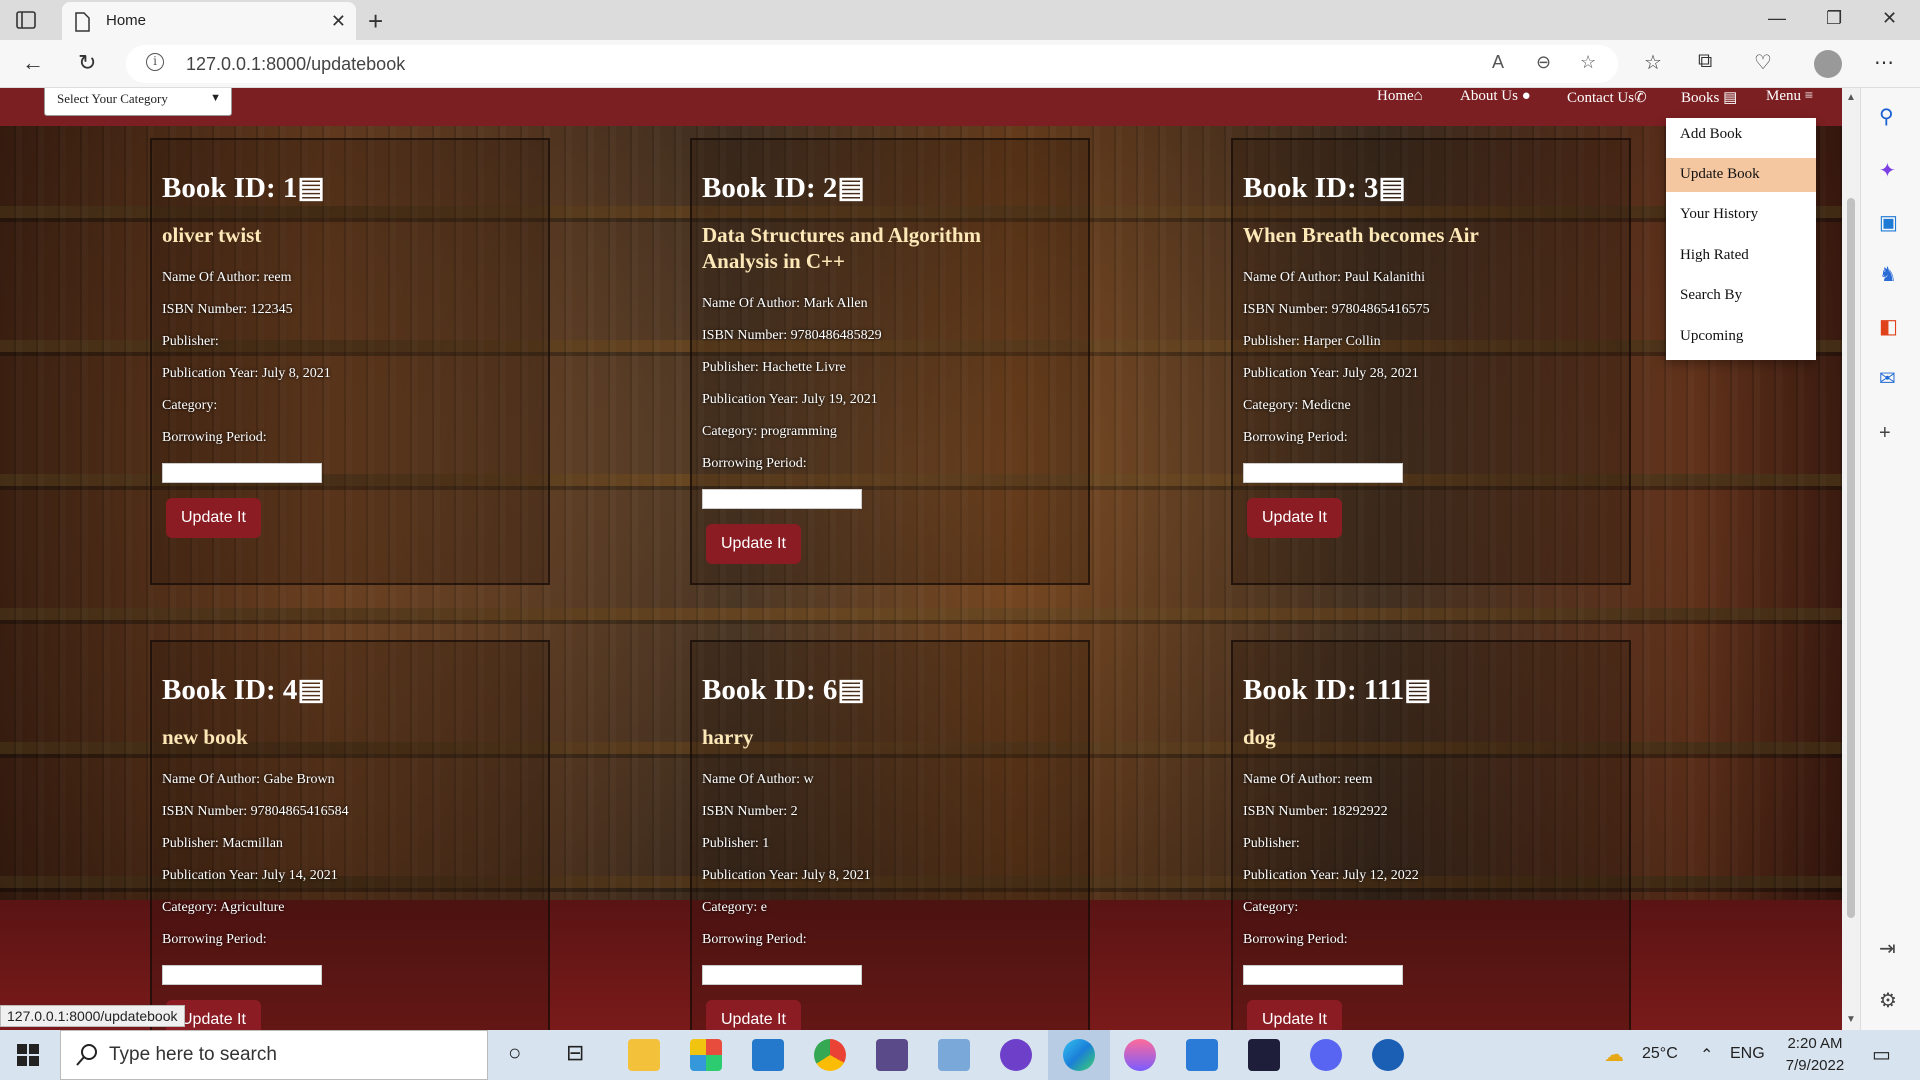 This screenshot has width=1920, height=1080. What do you see at coordinates (1889, 18) in the screenshot?
I see `close-window-icon: ✕` at bounding box center [1889, 18].